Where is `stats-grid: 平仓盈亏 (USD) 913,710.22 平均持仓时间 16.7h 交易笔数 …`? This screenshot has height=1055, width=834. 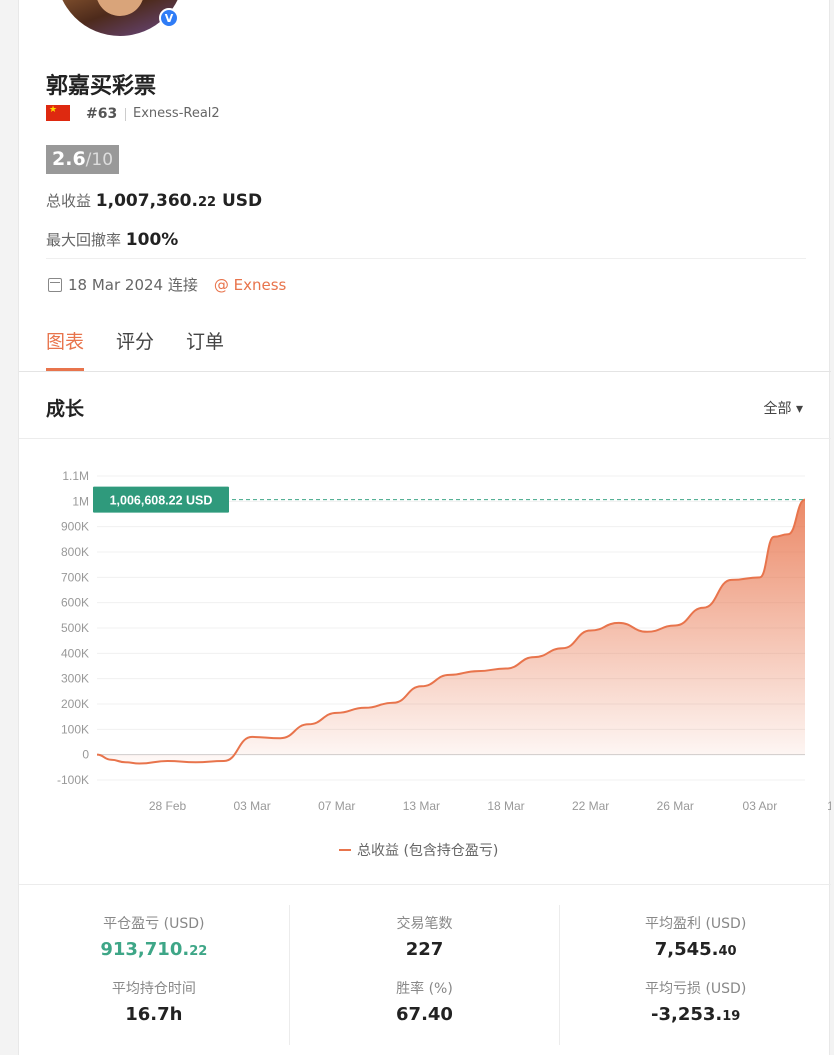
stats-grid: 平仓盈亏 (USD) 913,710.22 平均持仓时间 16.7h 交易笔数 … is located at coordinates (425, 975).